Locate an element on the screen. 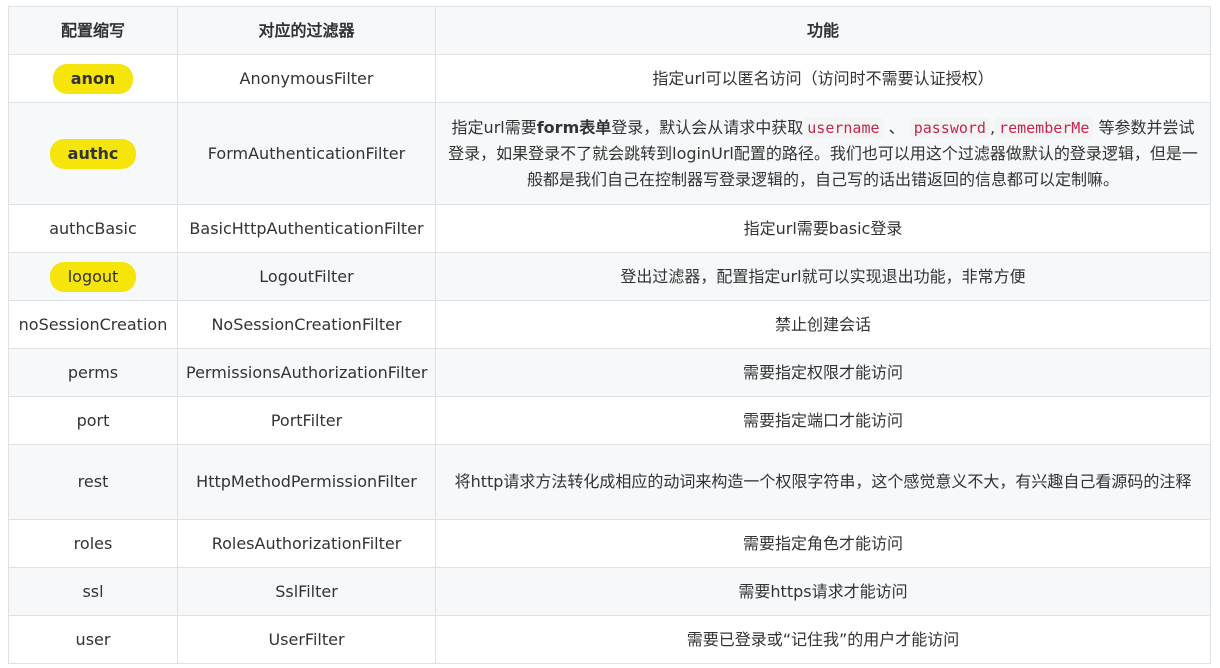  desc-cell: 禁止创建会话 is located at coordinates (823, 324).